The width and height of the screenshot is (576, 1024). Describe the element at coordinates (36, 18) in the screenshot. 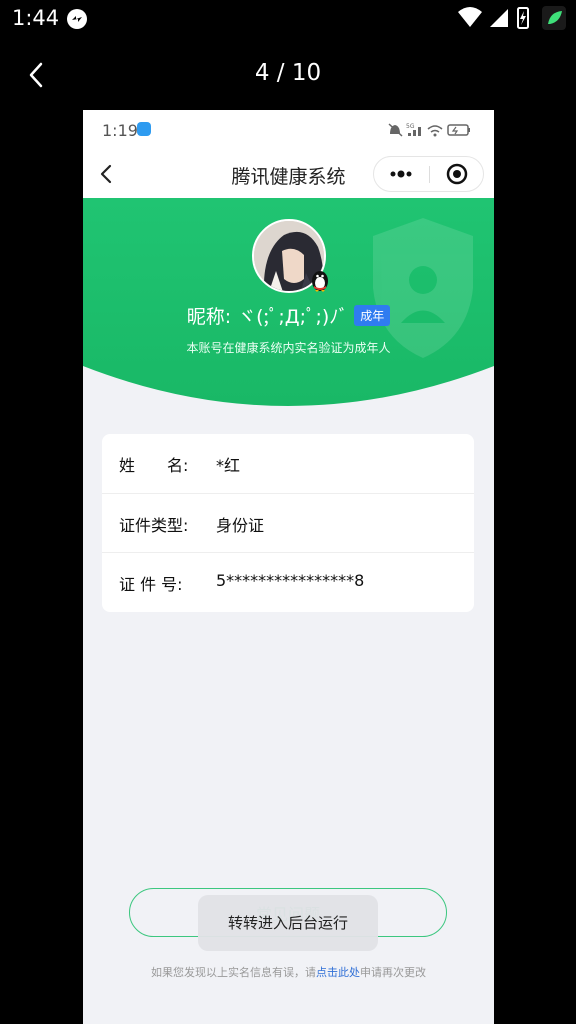

I see `outer-status-time: 1:44` at that location.